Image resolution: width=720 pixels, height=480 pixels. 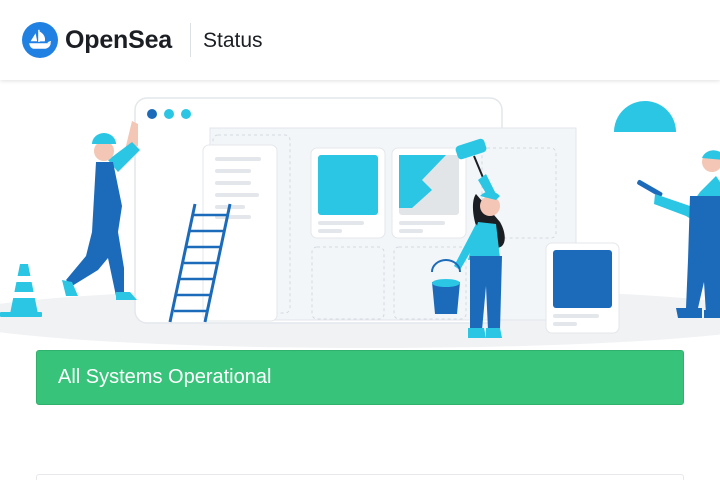 I want to click on opensea-sailboat-icon, so click(x=40, y=40).